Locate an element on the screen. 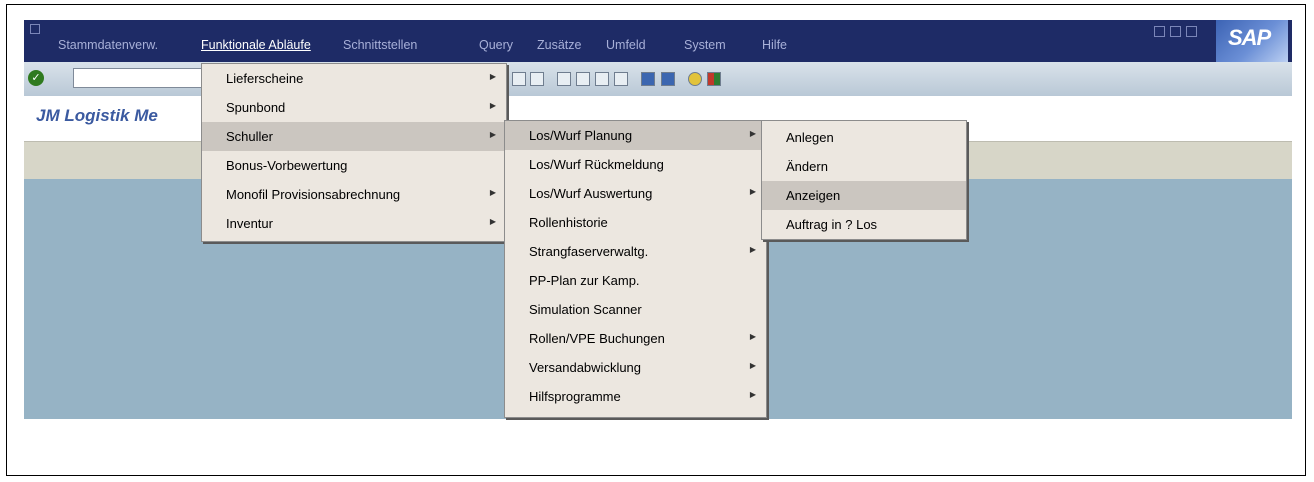 Image resolution: width=1314 pixels, height=482 pixels. menu-hilfe: Hilfe is located at coordinates (774, 45).